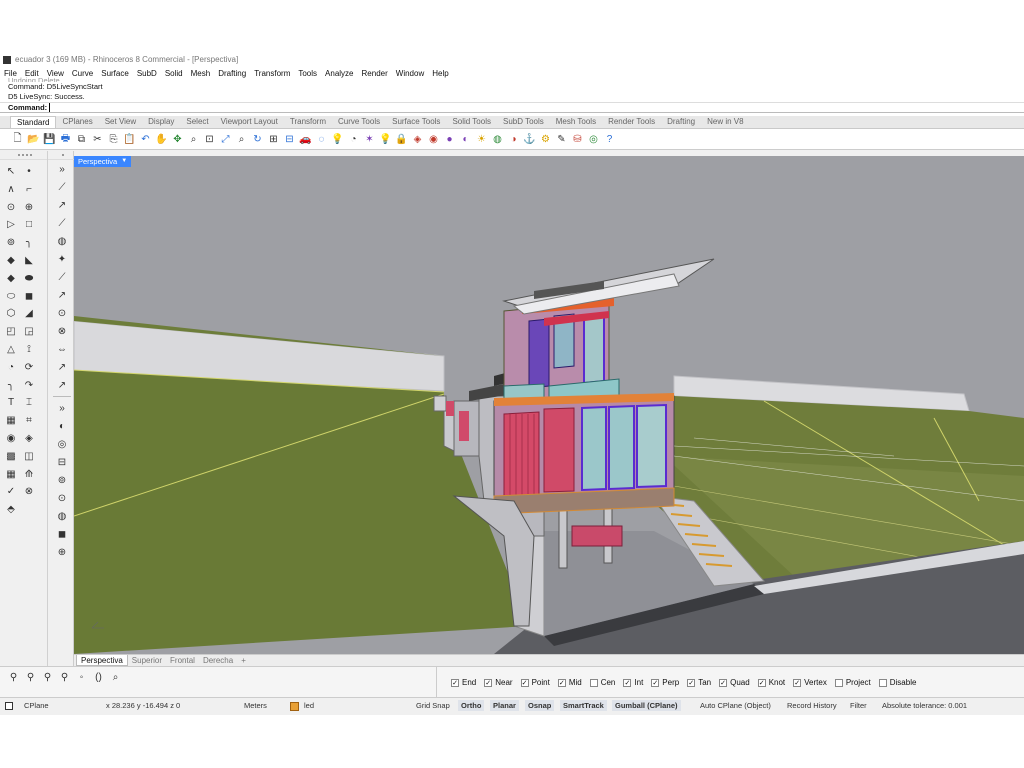 This screenshot has width=1024, height=768. Describe the element at coordinates (218, 660) in the screenshot. I see `viewport-tab-derecha: Derecha` at that location.